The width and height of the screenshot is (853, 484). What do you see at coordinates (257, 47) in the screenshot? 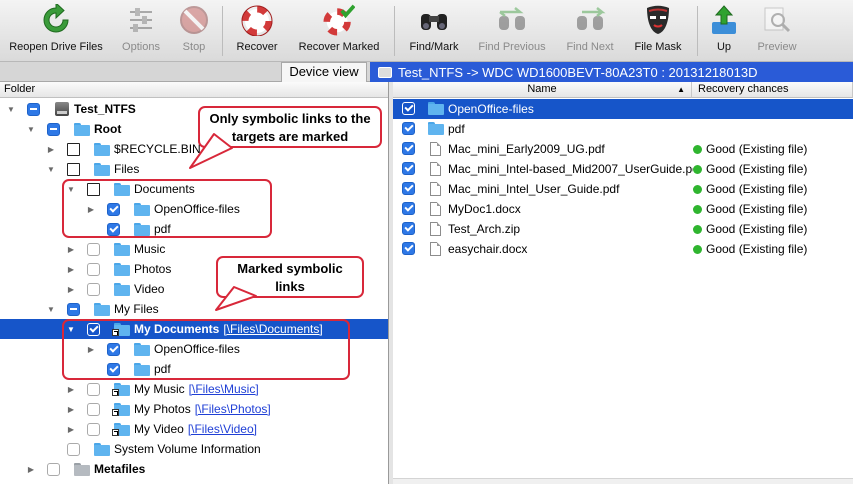
I see `recover-label: Recover` at bounding box center [257, 47].